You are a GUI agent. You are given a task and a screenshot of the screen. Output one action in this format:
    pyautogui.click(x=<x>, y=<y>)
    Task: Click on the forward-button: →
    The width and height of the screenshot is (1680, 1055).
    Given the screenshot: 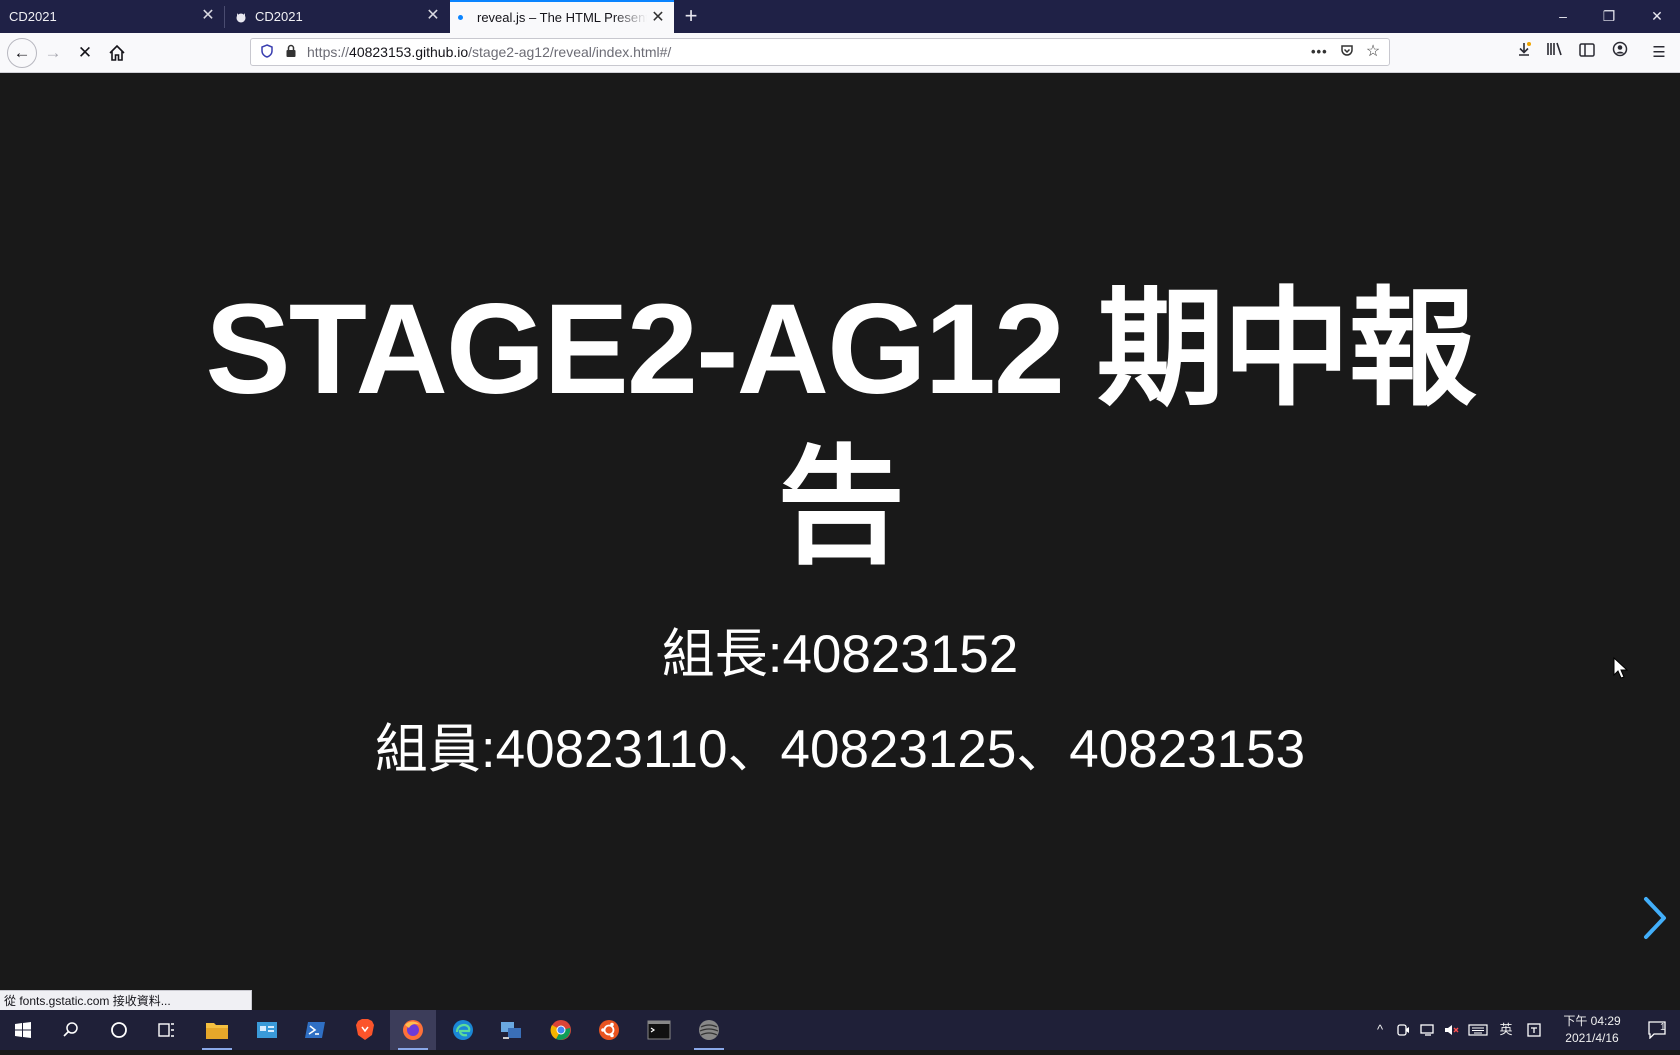 What is the action you would take?
    pyautogui.click(x=53, y=53)
    